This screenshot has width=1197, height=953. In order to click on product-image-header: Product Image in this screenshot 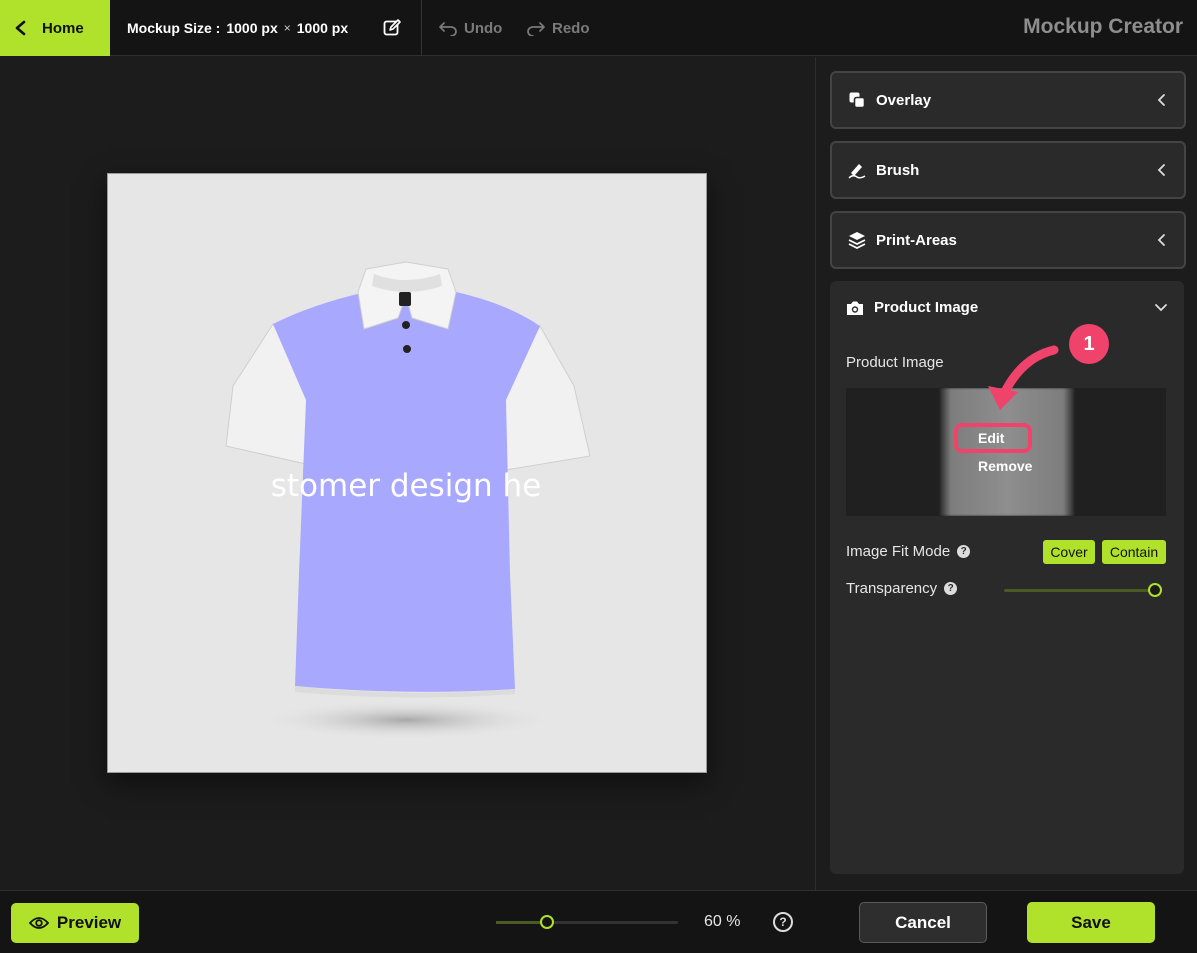, I will do `click(912, 307)`.